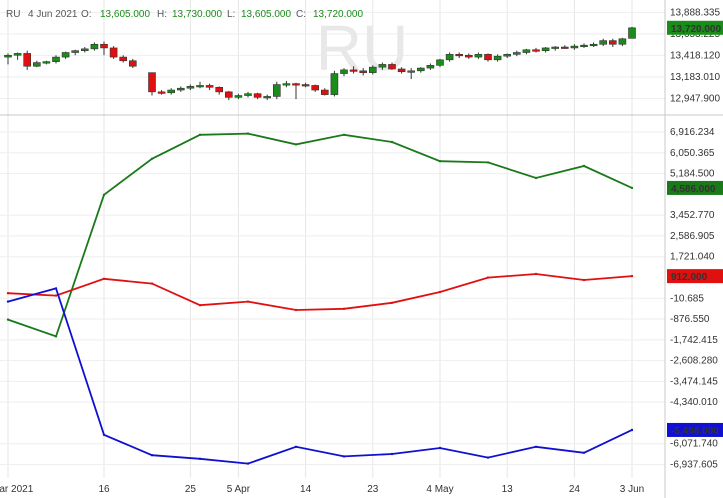 The image size is (723, 498). Describe the element at coordinates (692, 215) in the screenshot. I see `indicator-tick-label: 3,452.770` at that location.